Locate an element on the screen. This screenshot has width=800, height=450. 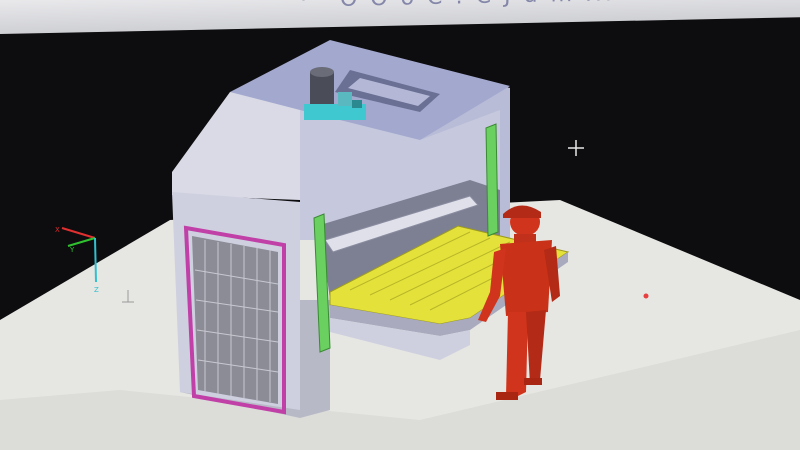
right-column is located at coordinates (492, 180).